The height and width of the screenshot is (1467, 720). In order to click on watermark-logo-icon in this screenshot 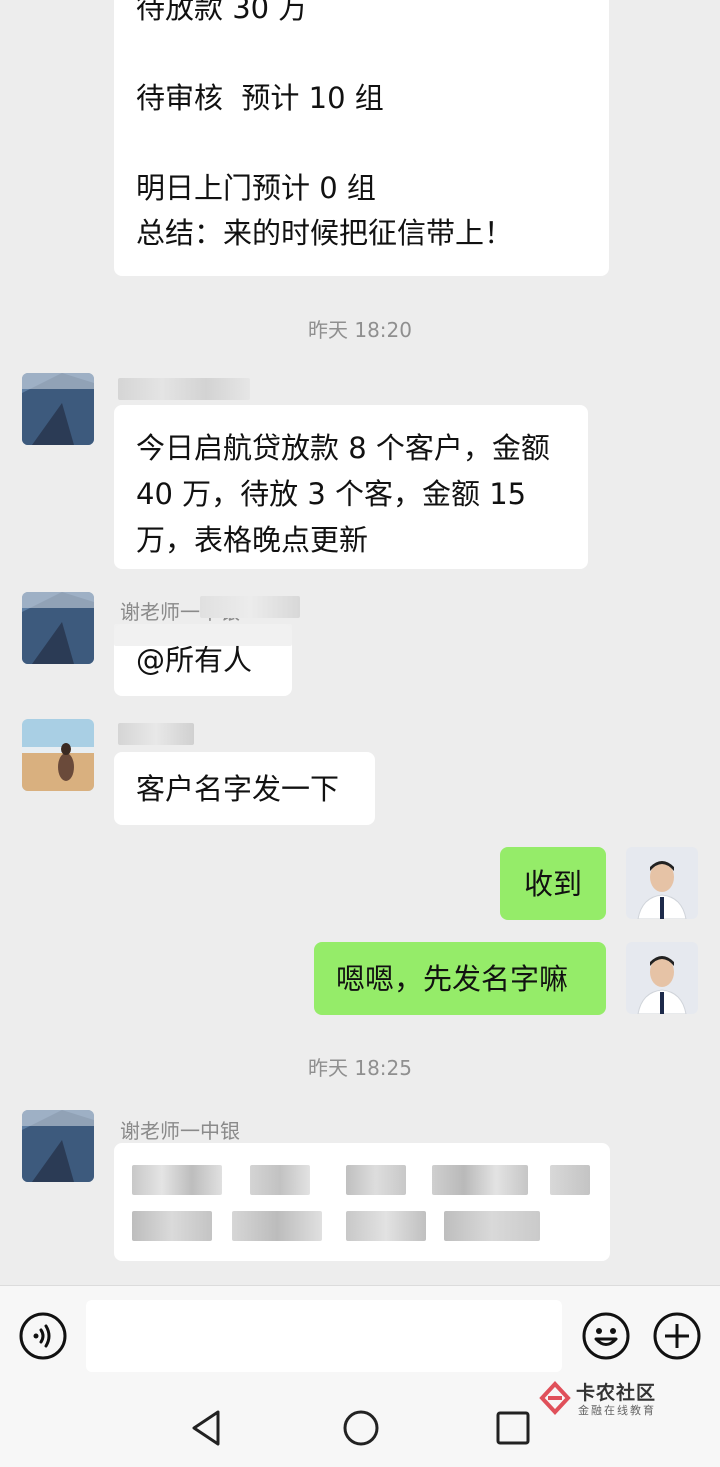, I will do `click(555, 1398)`.